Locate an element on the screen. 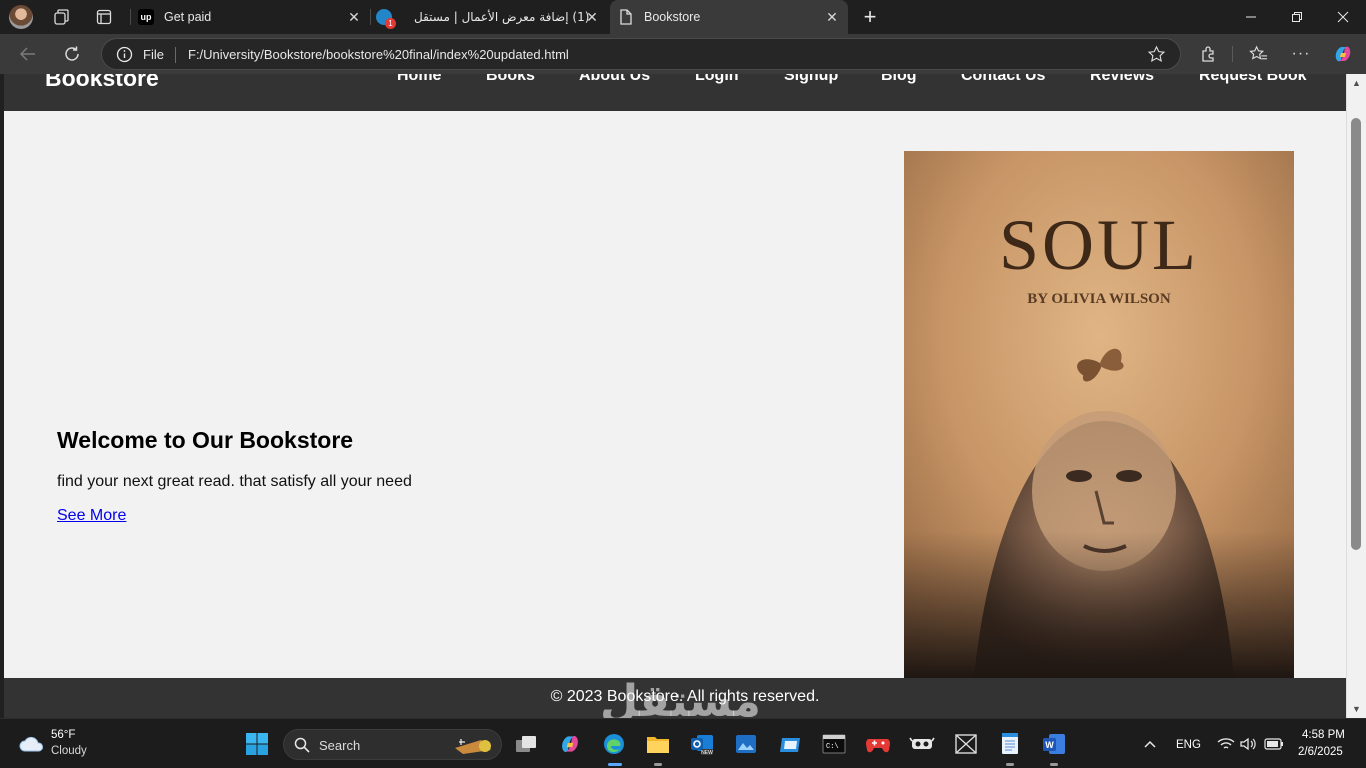  cover-author: BY OLIVIA WILSON is located at coordinates (1099, 299).